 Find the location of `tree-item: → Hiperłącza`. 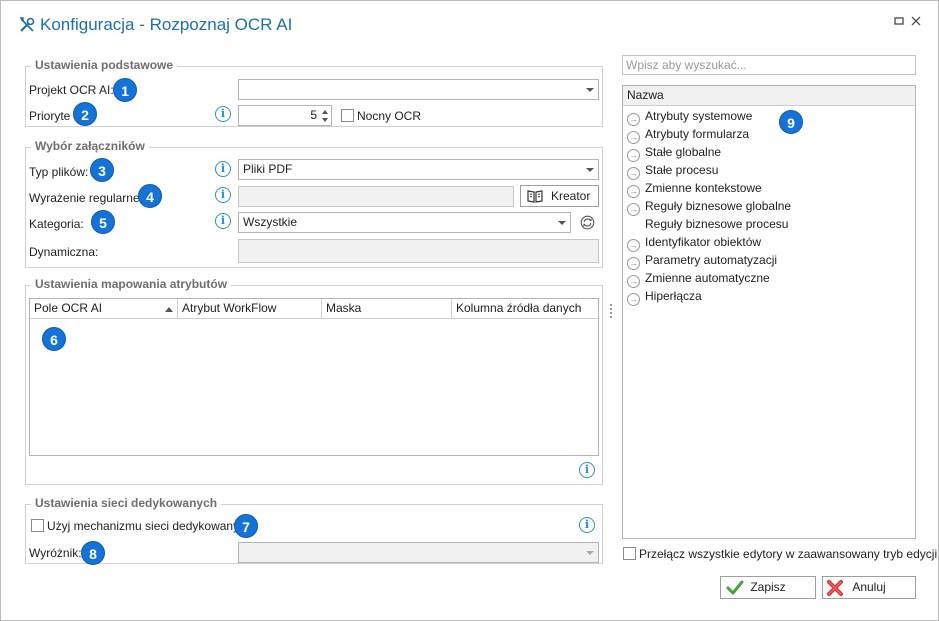

tree-item: → Hiperłącza is located at coordinates (664, 296).